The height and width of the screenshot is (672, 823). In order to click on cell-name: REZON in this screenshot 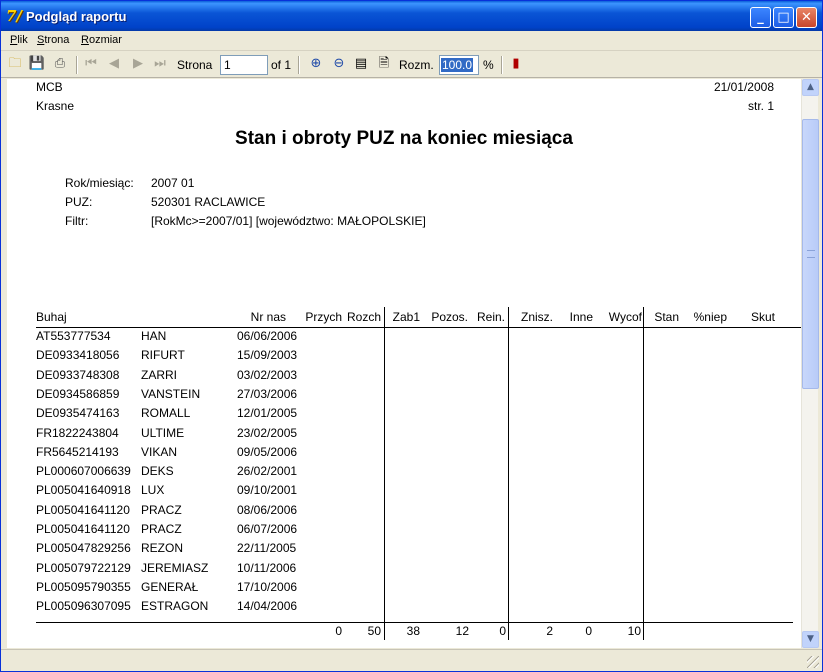, I will do `click(162, 548)`.